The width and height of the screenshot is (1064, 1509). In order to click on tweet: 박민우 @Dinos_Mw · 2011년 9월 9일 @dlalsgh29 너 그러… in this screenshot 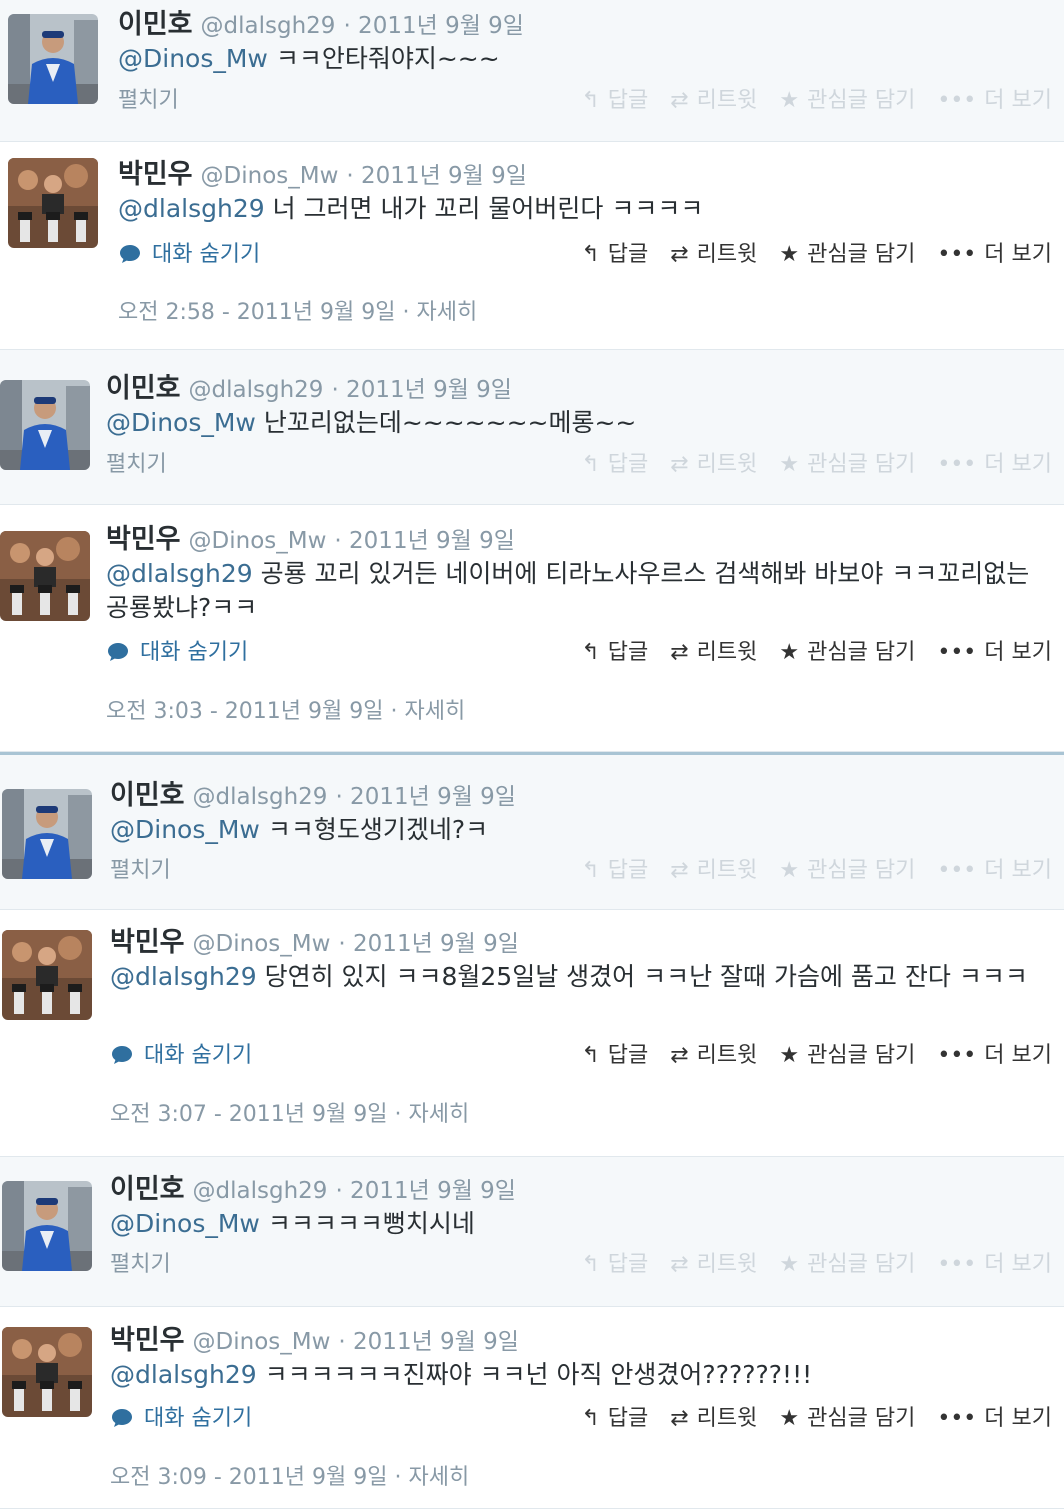, I will do `click(532, 246)`.